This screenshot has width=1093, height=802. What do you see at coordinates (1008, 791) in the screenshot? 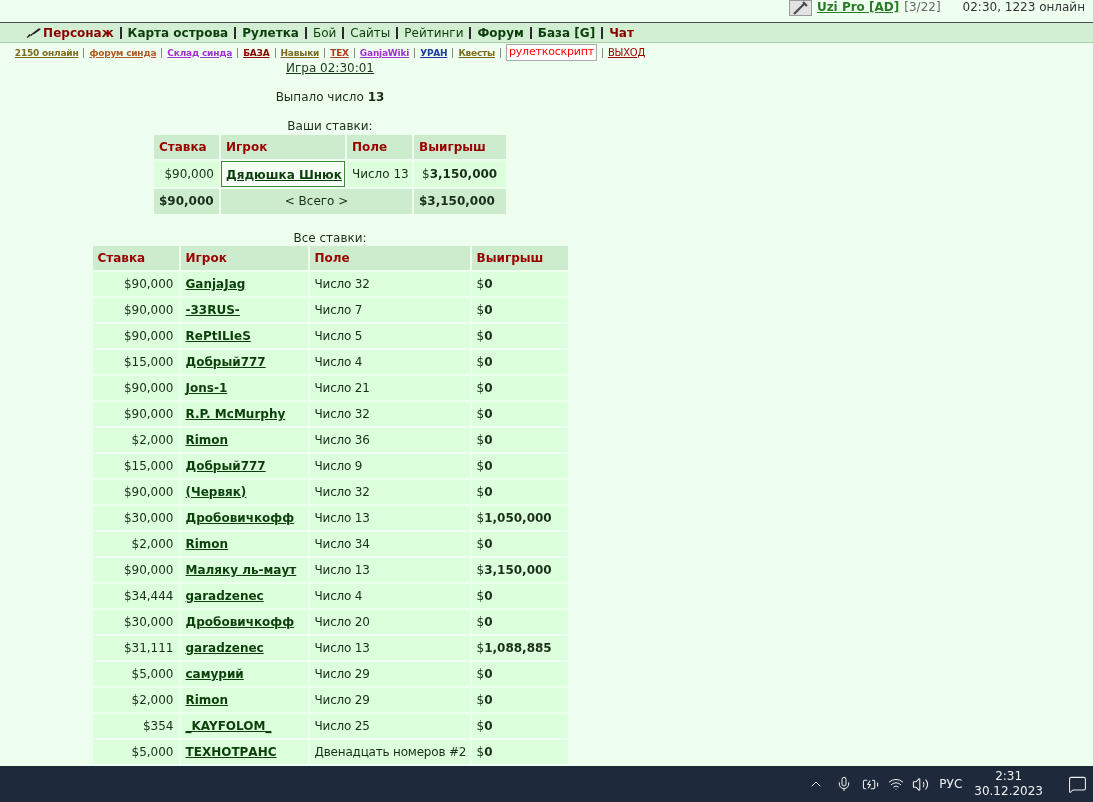
I see `clock-date: 30.12.2023` at bounding box center [1008, 791].